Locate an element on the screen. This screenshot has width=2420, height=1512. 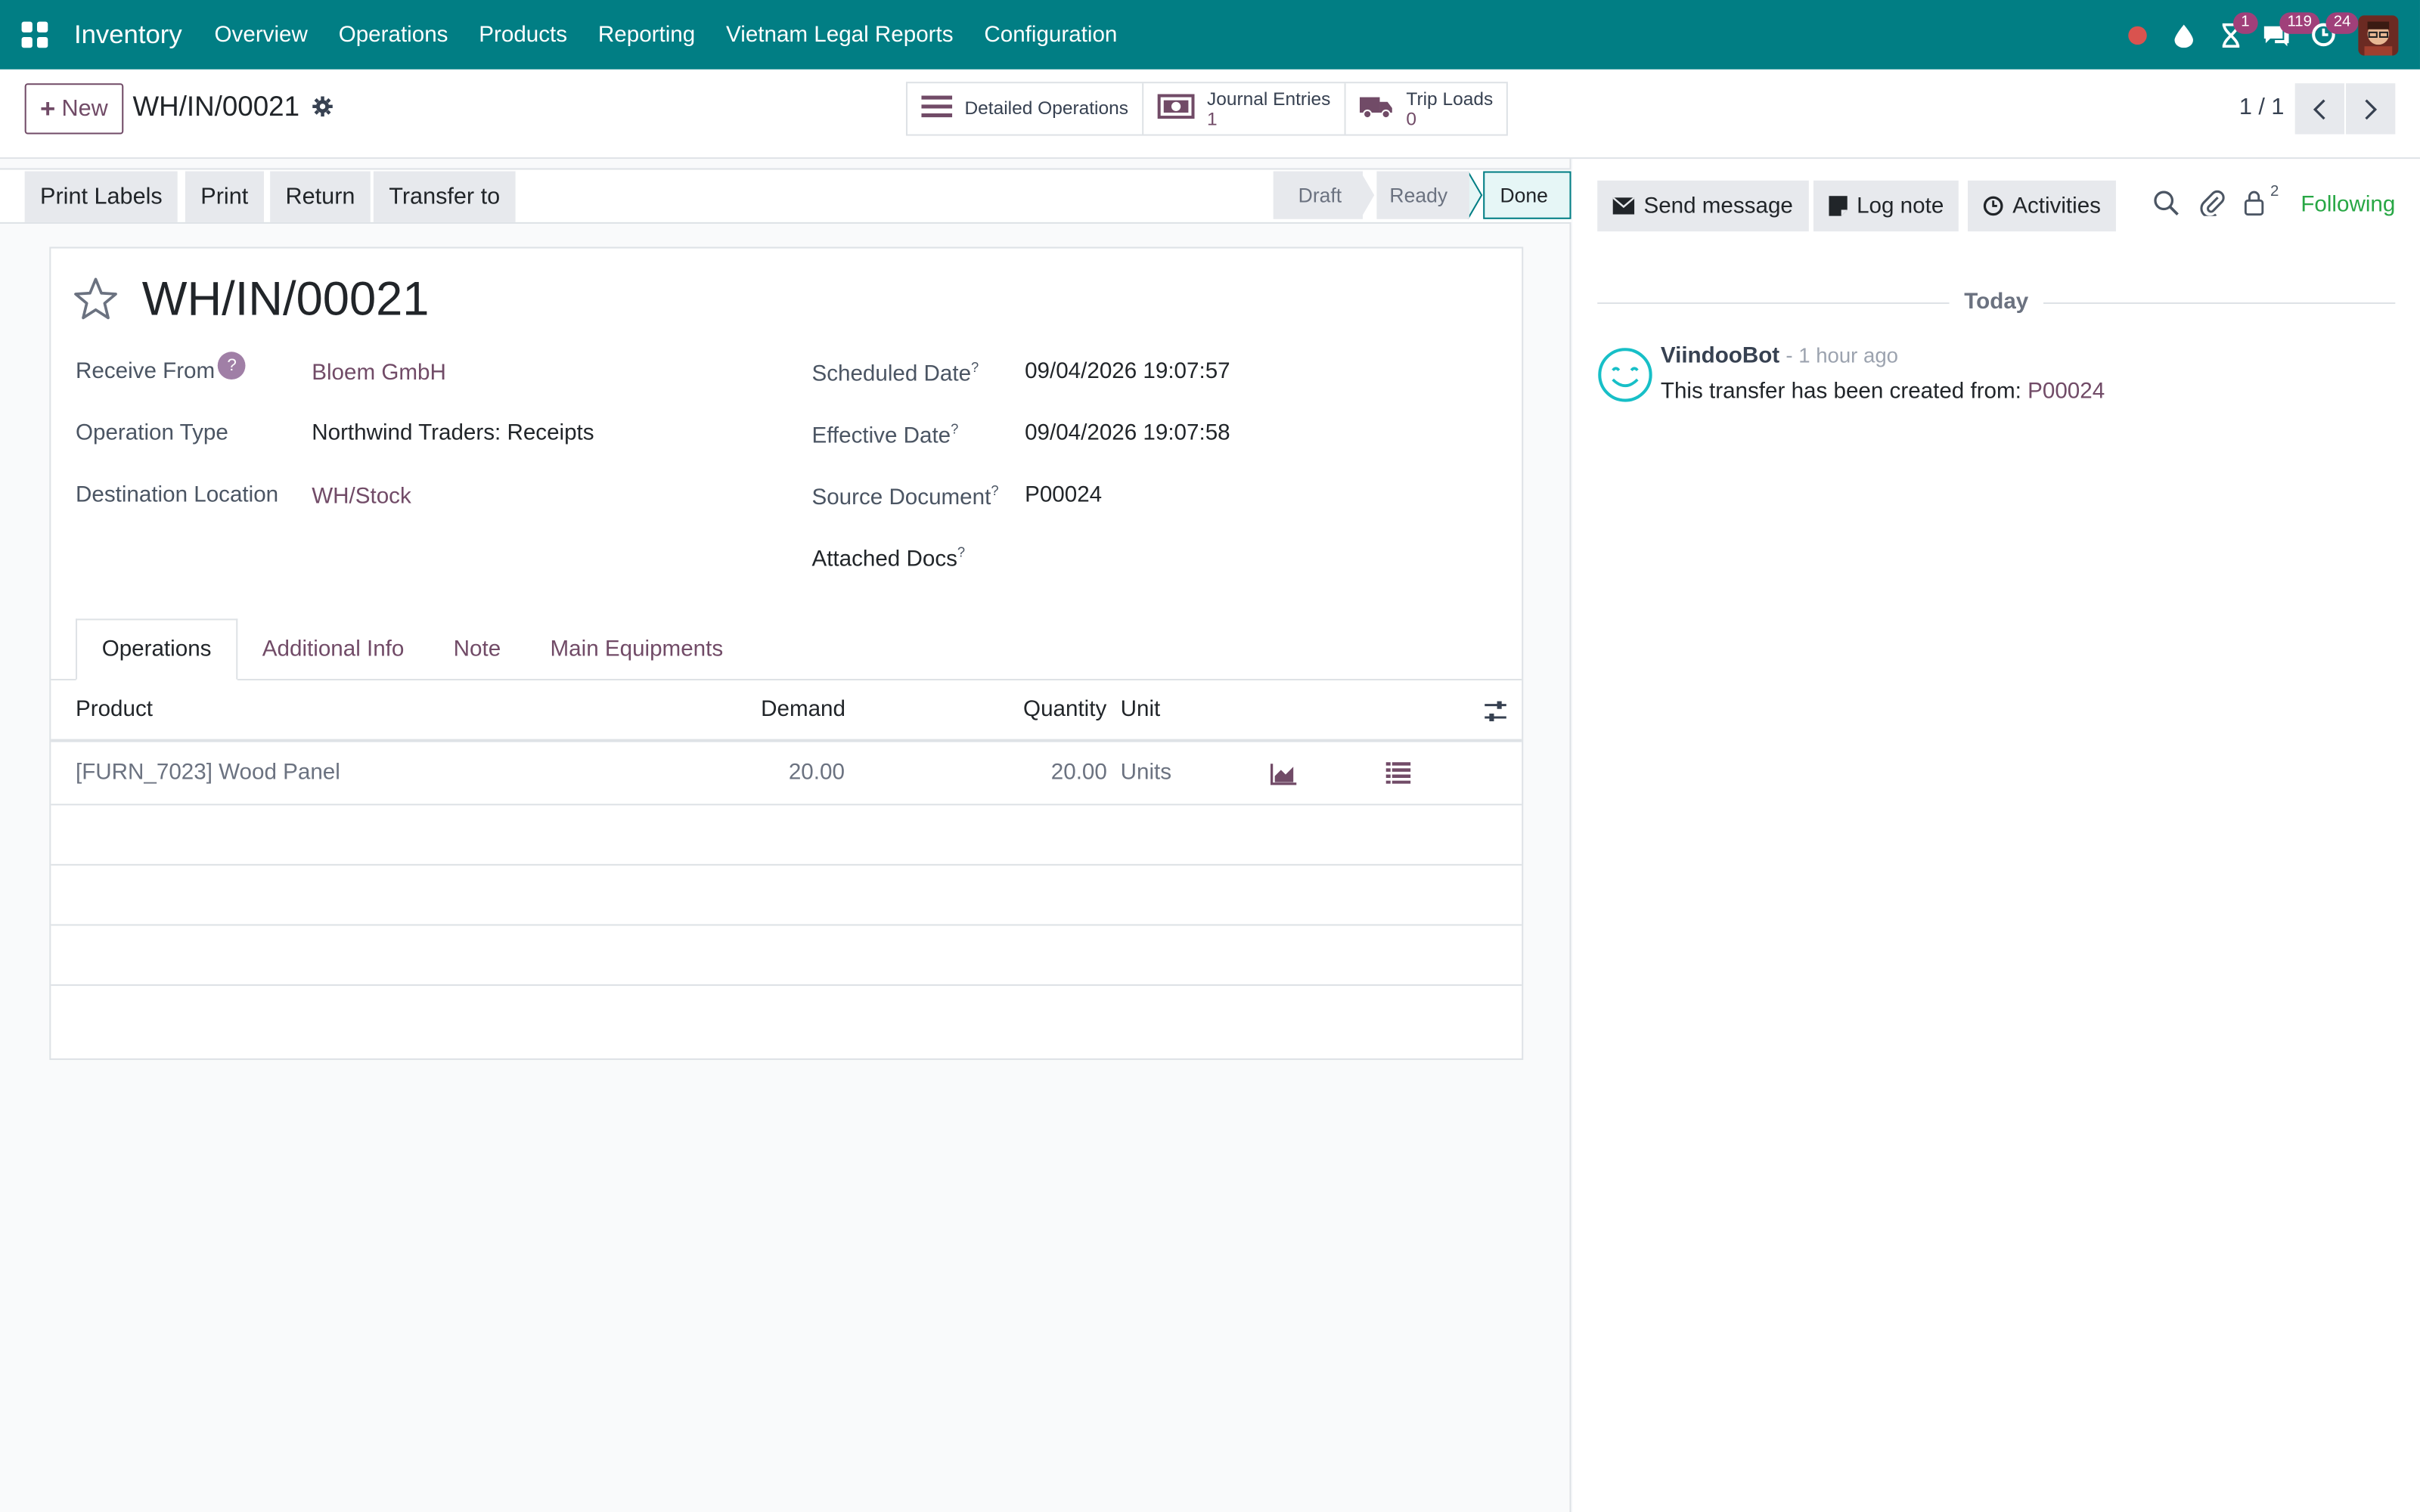
systray: 1 119 24 is located at coordinates (2256, 35).